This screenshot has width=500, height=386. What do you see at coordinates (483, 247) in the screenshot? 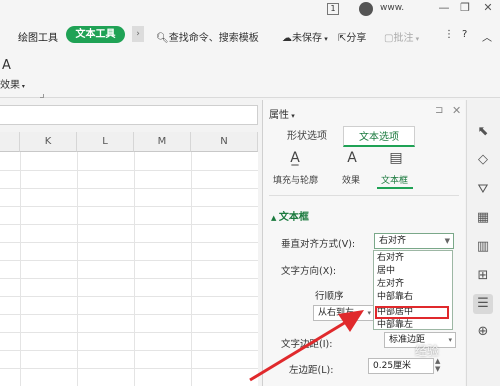
I see `chart-icon: ▥` at bounding box center [483, 247].